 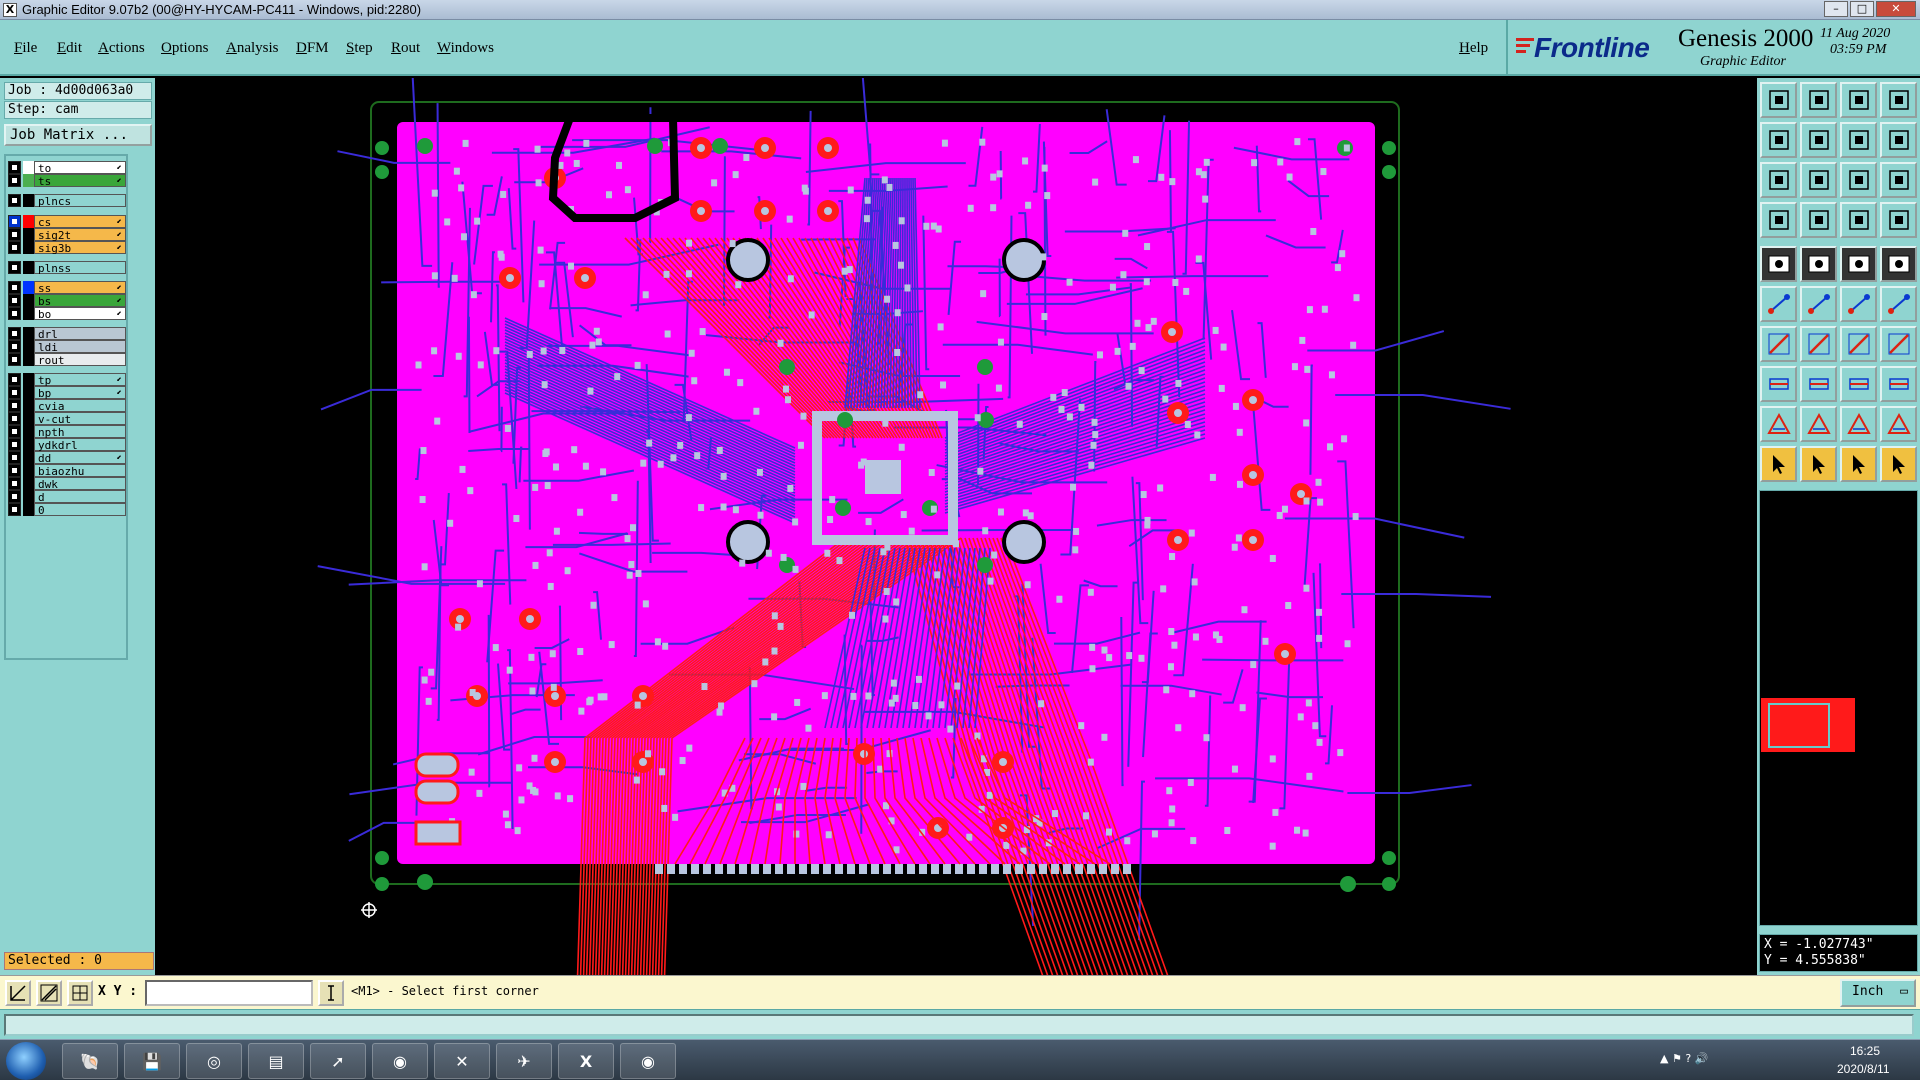 I want to click on layer-row-ts: ts ⬋, so click(x=67, y=180).